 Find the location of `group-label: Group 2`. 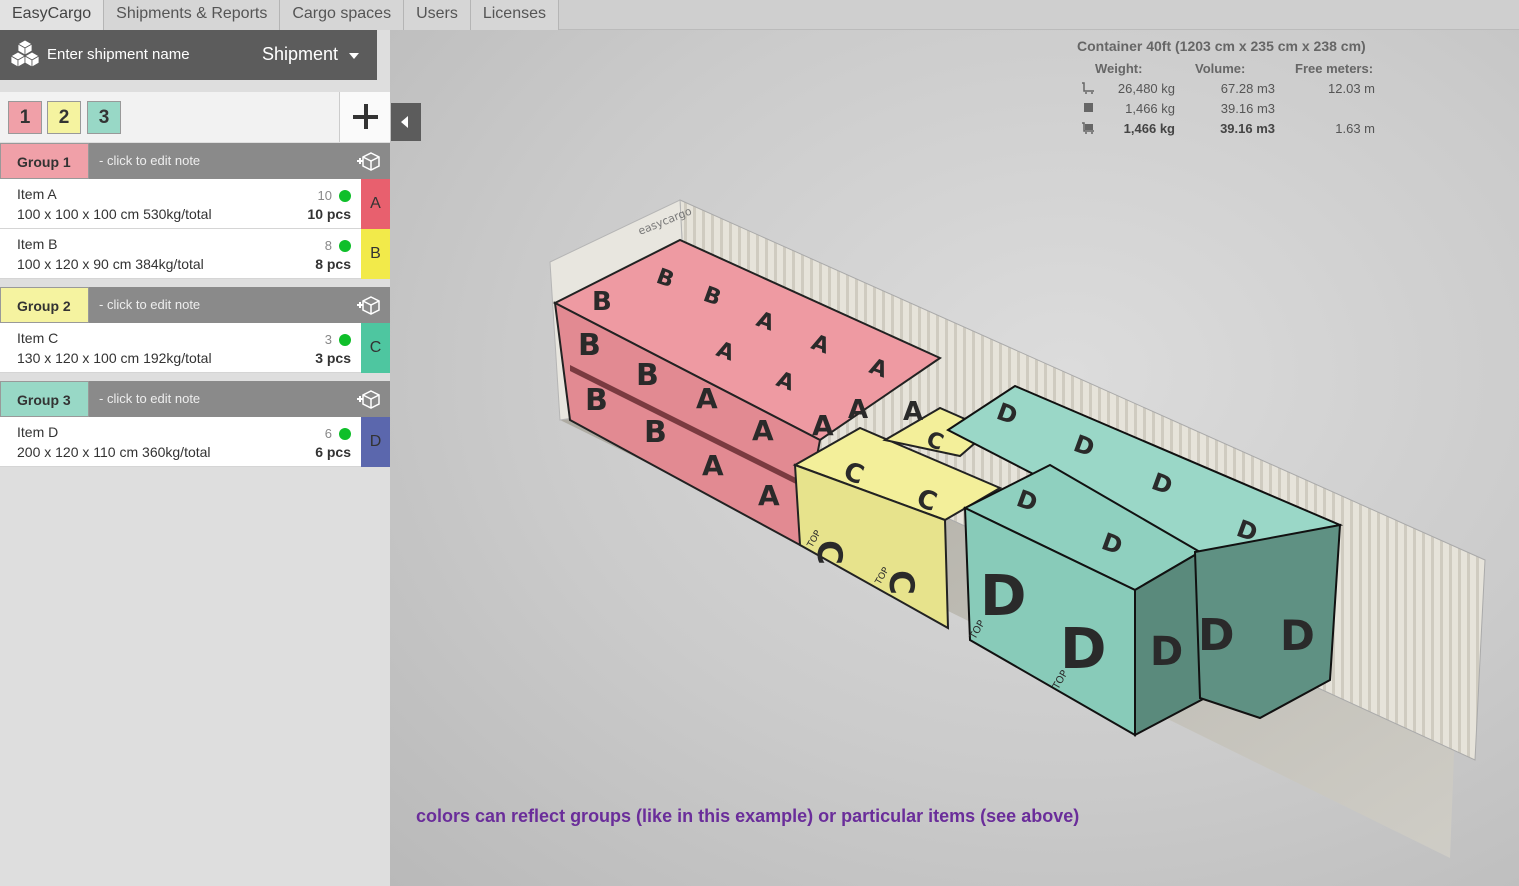

group-label: Group 2 is located at coordinates (44, 305).